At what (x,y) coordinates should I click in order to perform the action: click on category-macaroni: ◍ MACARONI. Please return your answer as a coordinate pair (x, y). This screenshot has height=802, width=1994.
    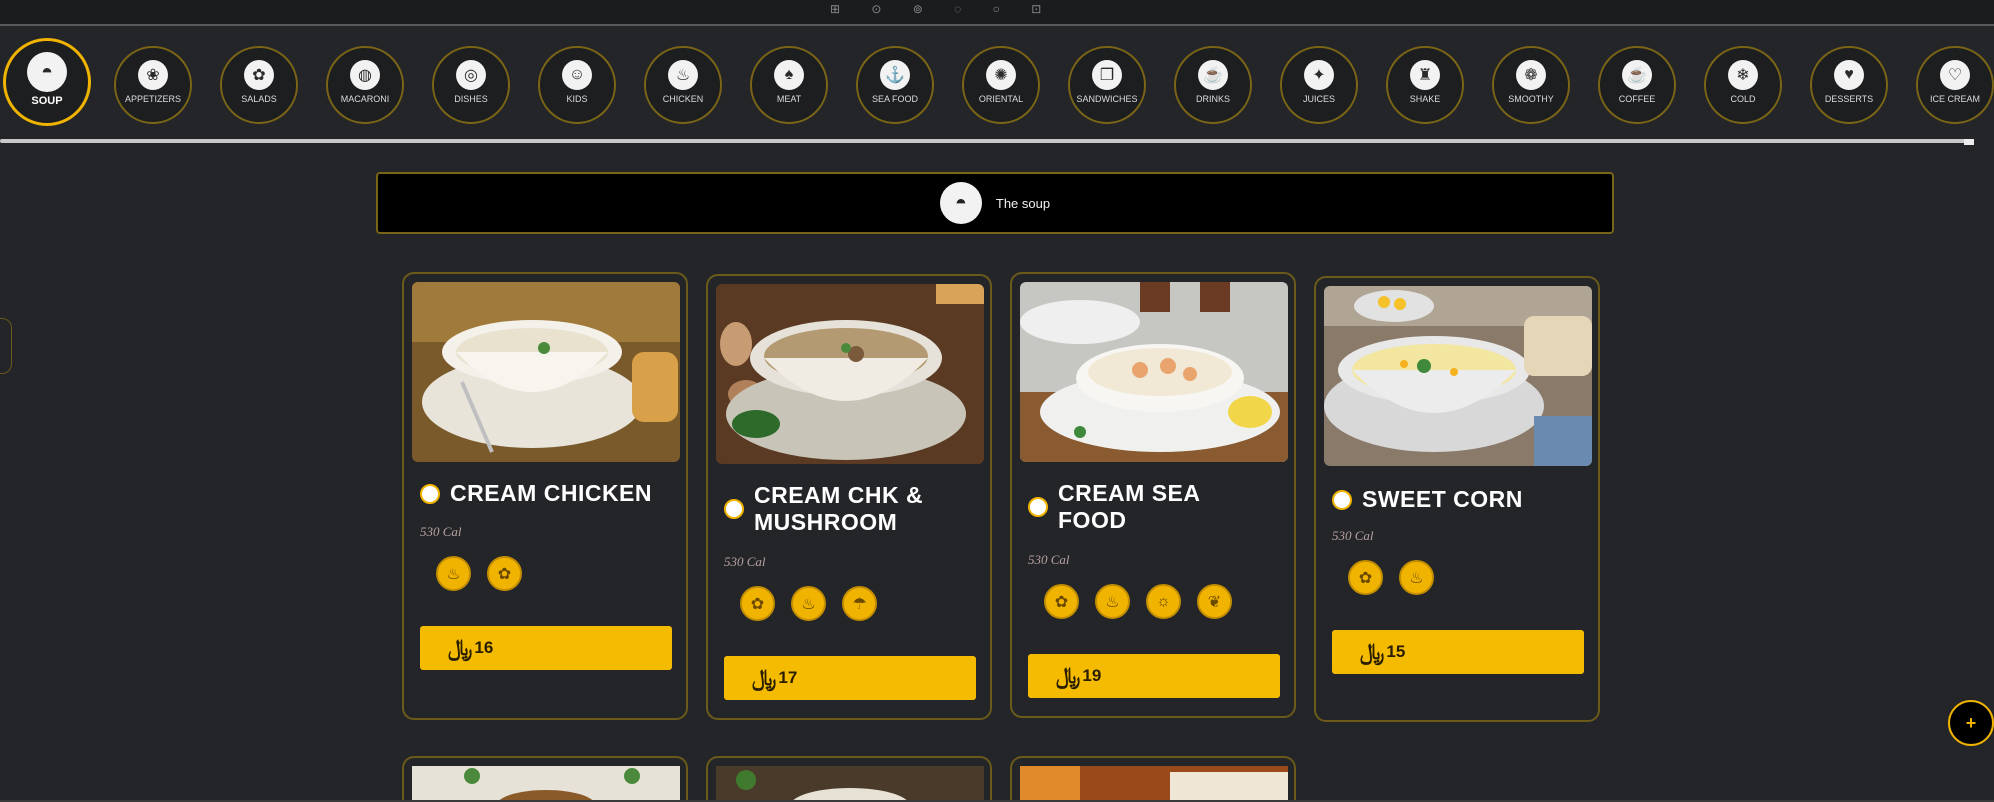
    Looking at the image, I should click on (365, 85).